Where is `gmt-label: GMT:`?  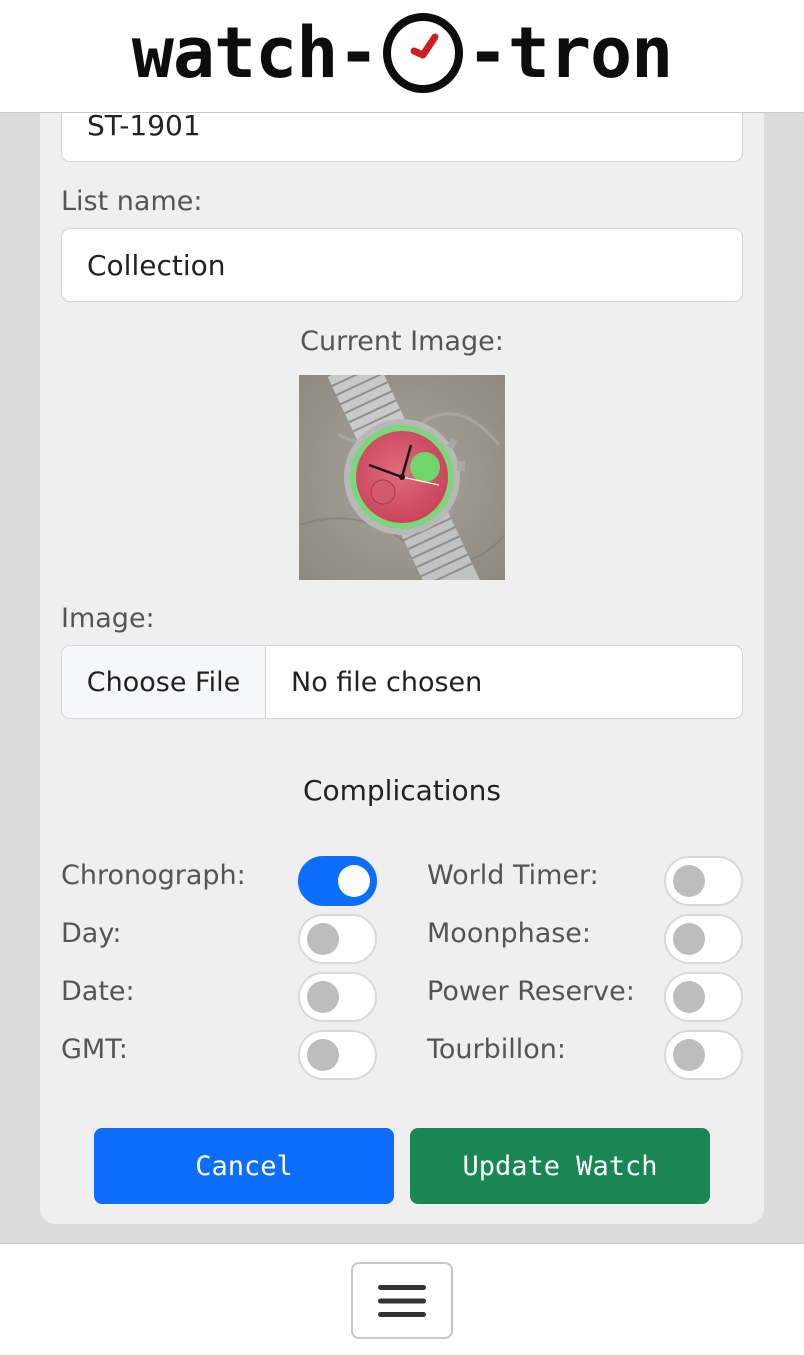 gmt-label: GMT: is located at coordinates (94, 1049).